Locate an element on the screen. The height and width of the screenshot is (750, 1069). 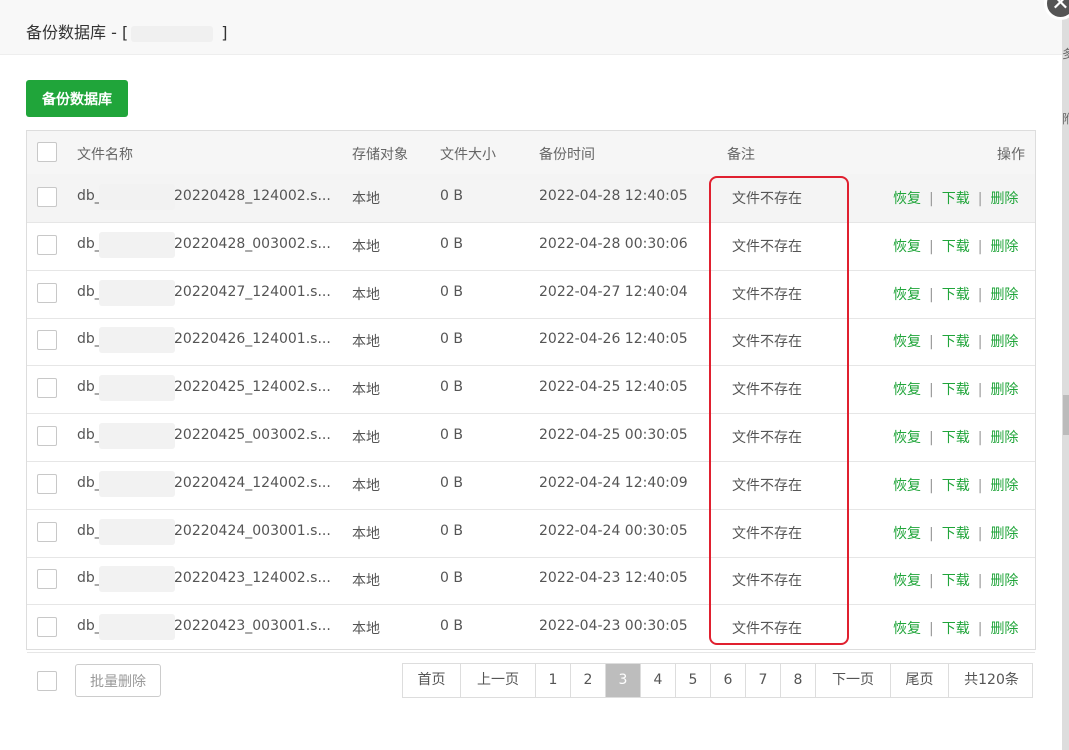
backup-database-button: 备份数据库 is located at coordinates (77, 98).